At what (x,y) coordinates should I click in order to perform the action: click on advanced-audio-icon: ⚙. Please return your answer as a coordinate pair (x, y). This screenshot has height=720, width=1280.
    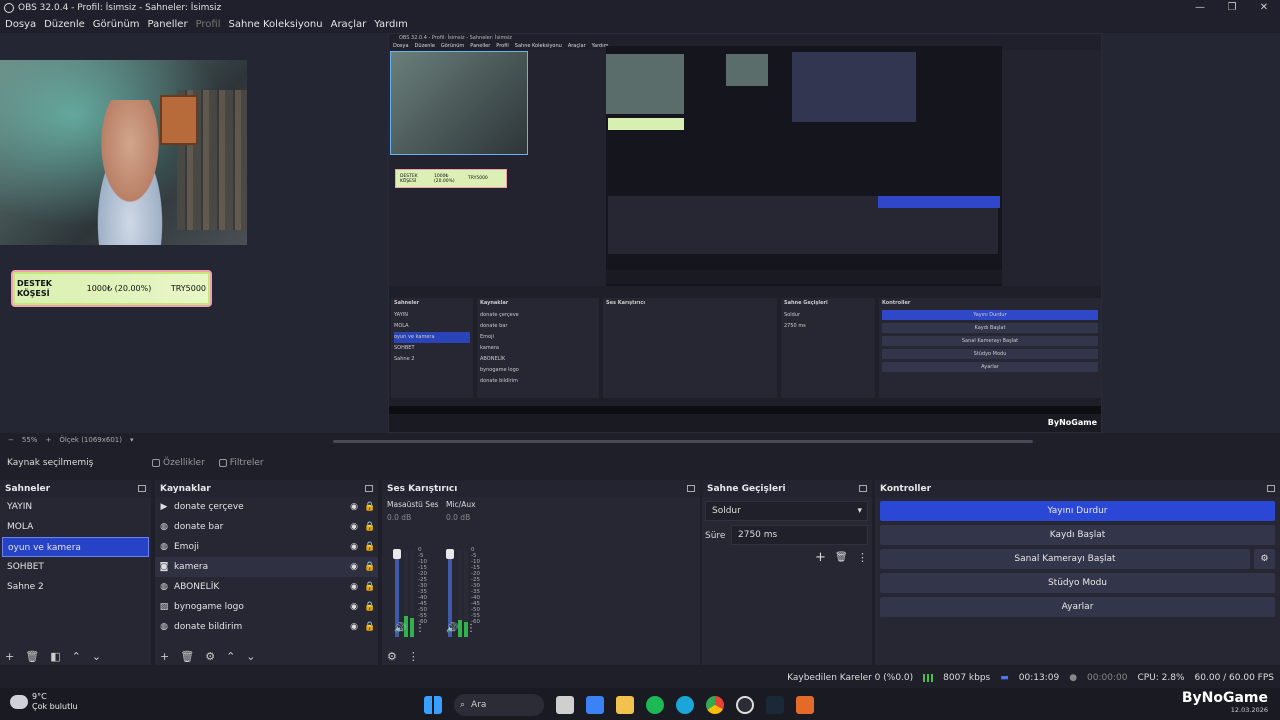
    Looking at the image, I should click on (392, 656).